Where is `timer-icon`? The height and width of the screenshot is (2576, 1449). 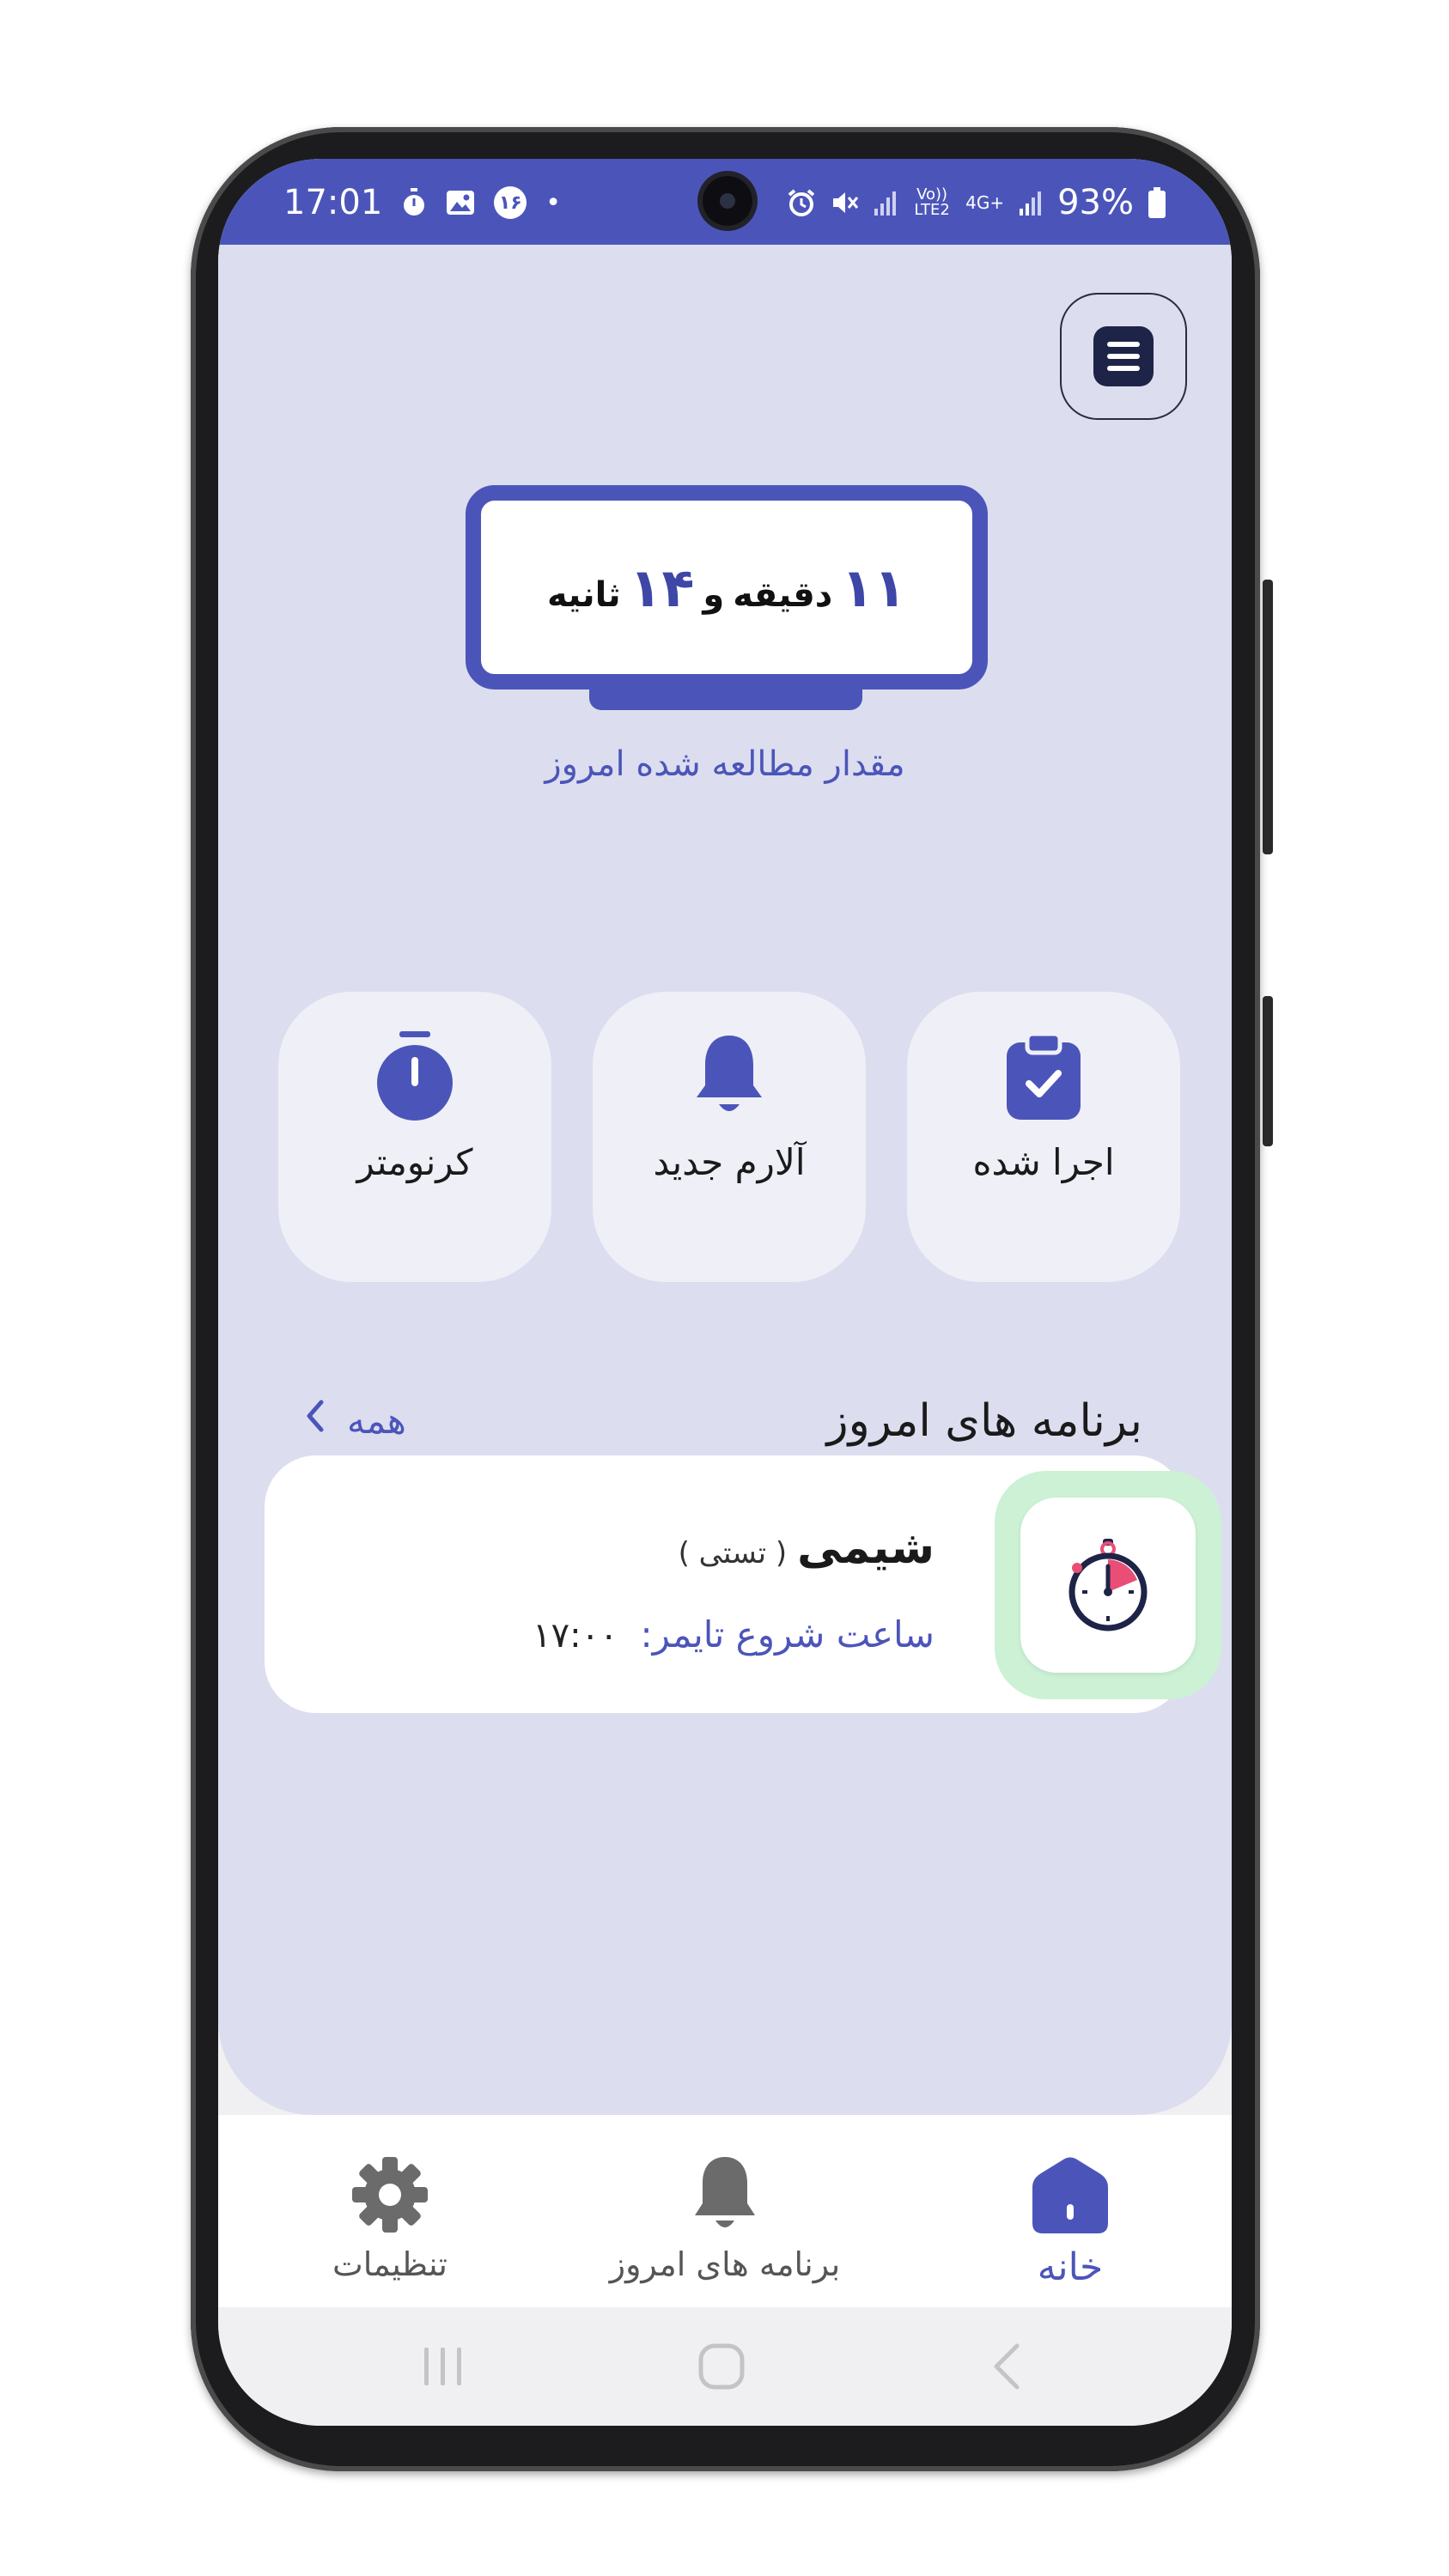 timer-icon is located at coordinates (1108, 1586).